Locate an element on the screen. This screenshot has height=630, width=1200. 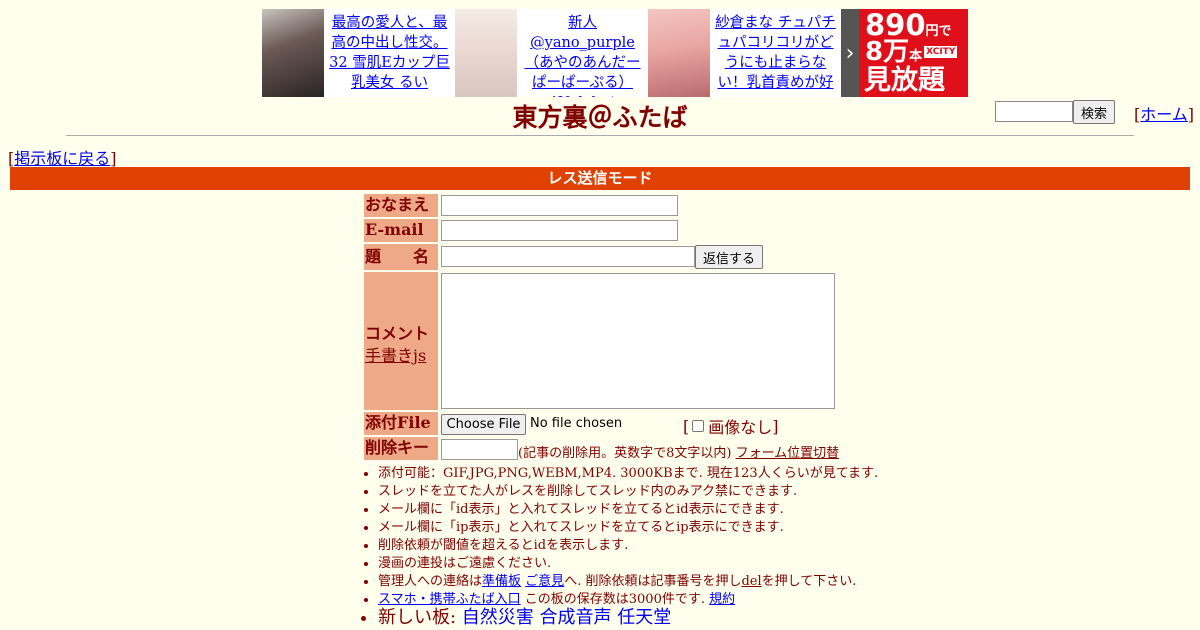
no-image-option: [ 画像なし ] is located at coordinates (731, 426).